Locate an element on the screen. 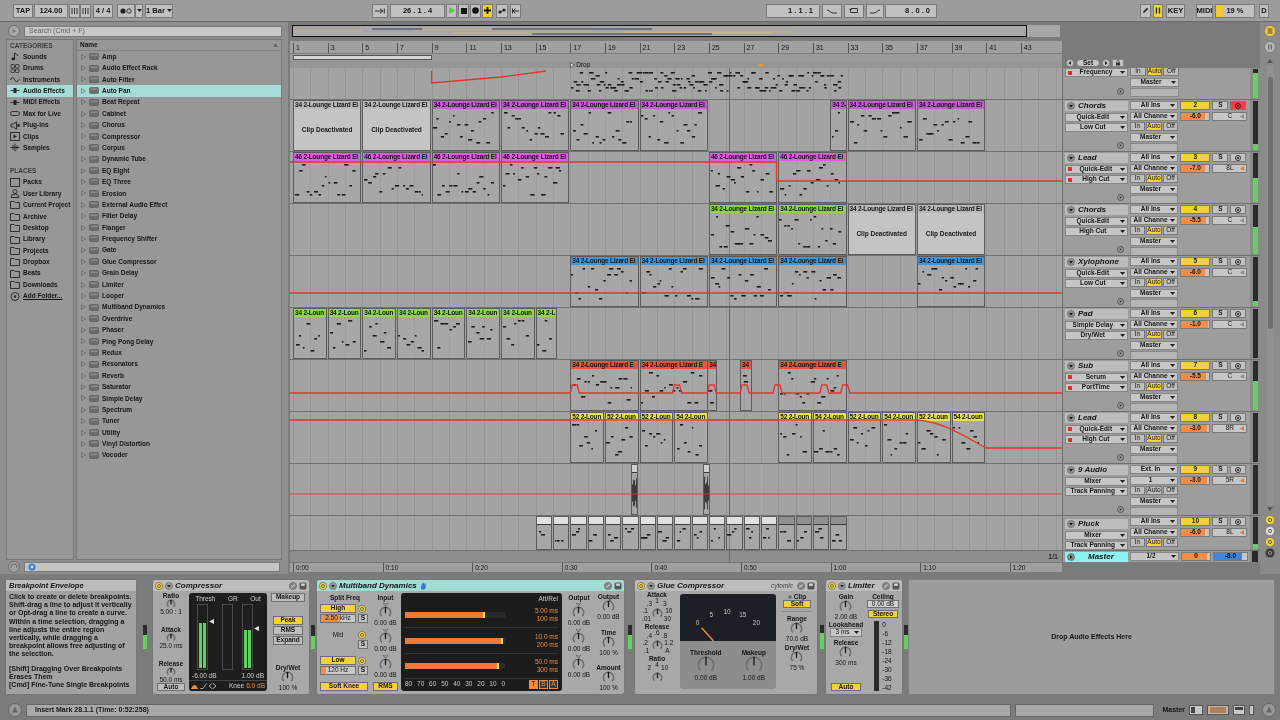  draw-mode-button is located at coordinates (1145, 10).